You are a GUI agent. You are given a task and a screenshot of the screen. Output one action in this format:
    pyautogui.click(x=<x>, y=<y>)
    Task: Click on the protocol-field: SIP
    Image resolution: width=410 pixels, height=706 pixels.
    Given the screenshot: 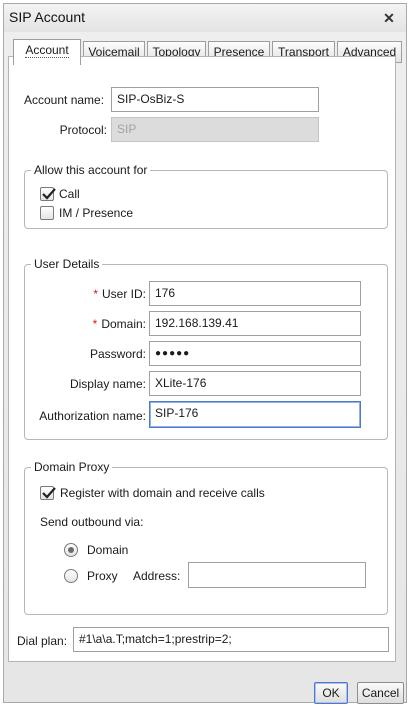 What is the action you would take?
    pyautogui.click(x=215, y=129)
    